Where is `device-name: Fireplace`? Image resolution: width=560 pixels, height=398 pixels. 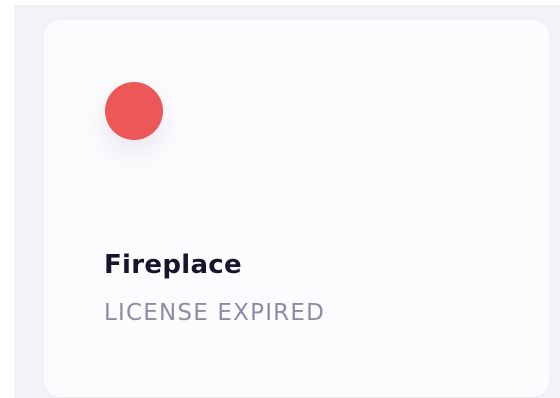
device-name: Fireplace is located at coordinates (173, 265).